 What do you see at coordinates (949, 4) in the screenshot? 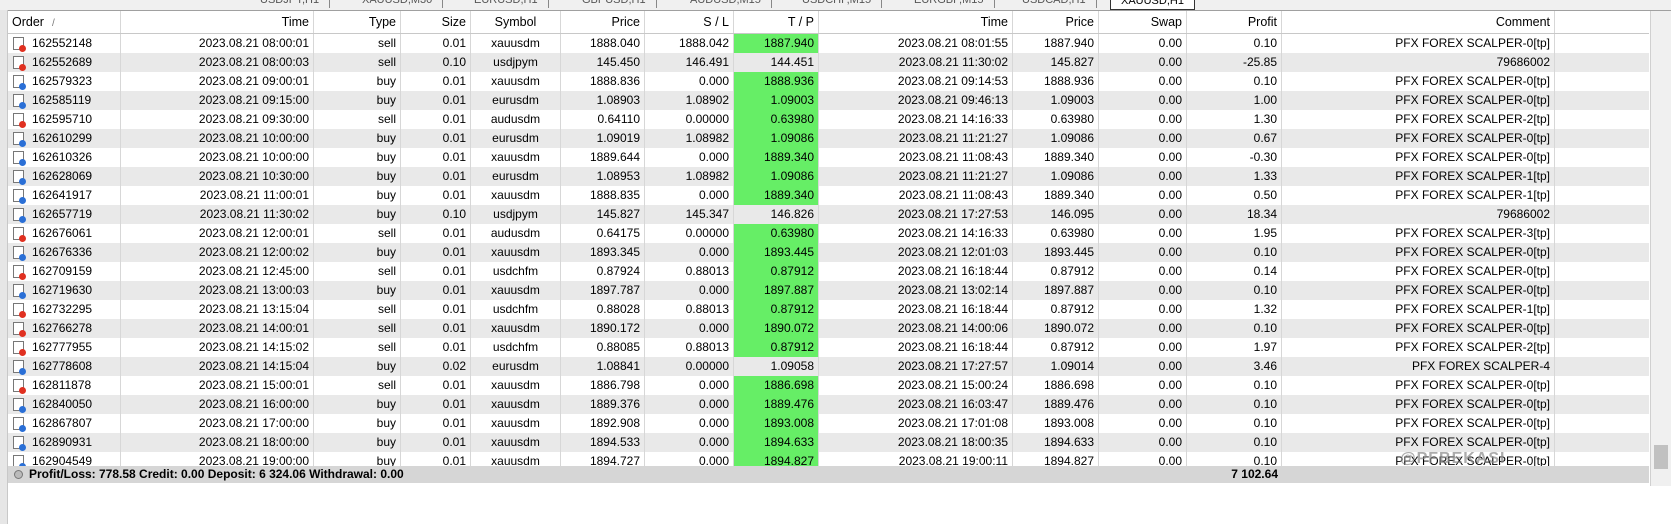
I see `chart-tab: EURGBP,M15` at bounding box center [949, 4].